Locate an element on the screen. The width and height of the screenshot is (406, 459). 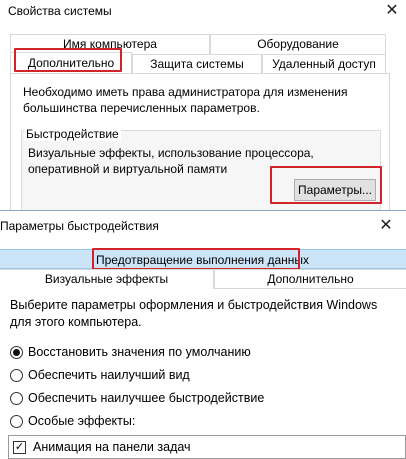
highlight-settings-button is located at coordinates (326, 185).